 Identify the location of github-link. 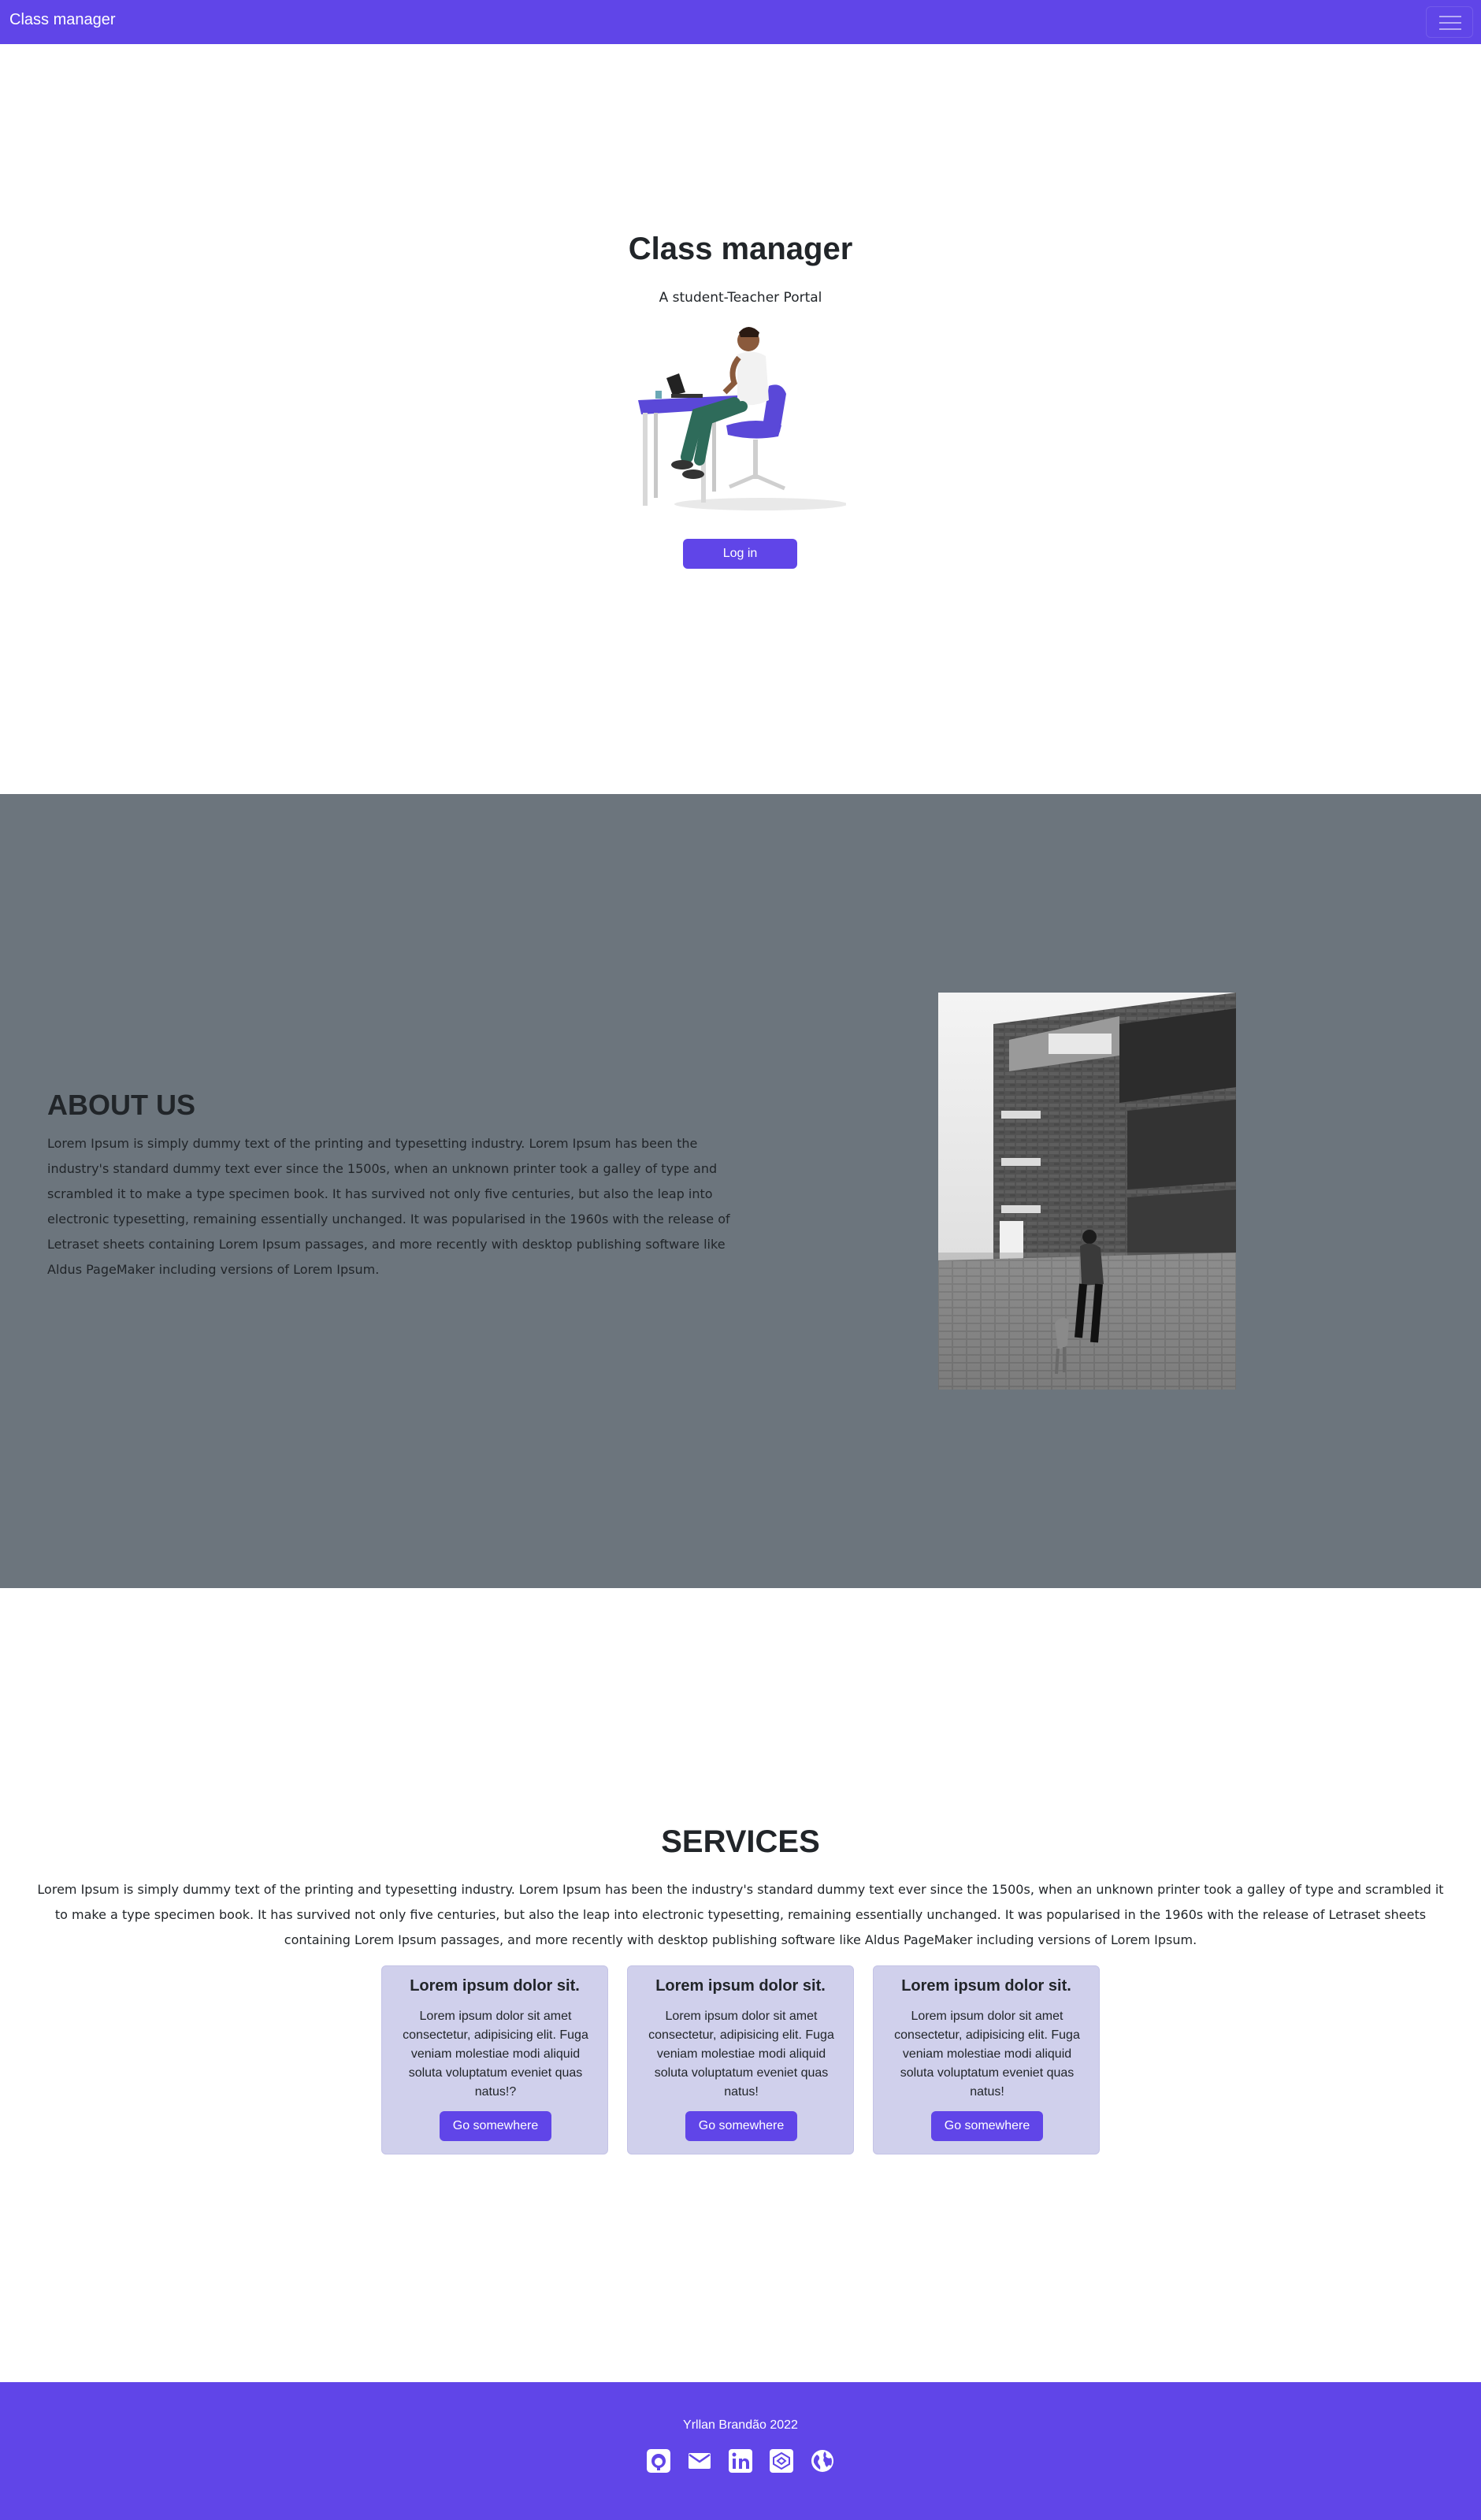
(658, 2461).